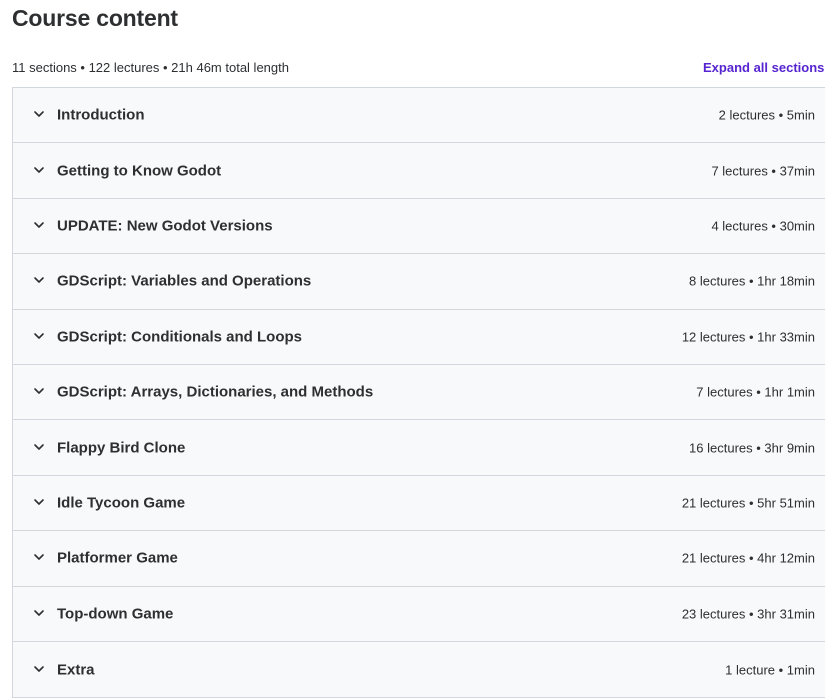 Image resolution: width=825 pixels, height=698 pixels. What do you see at coordinates (748, 337) in the screenshot?
I see `section-meta: 12 lectures • 1hr 33min` at bounding box center [748, 337].